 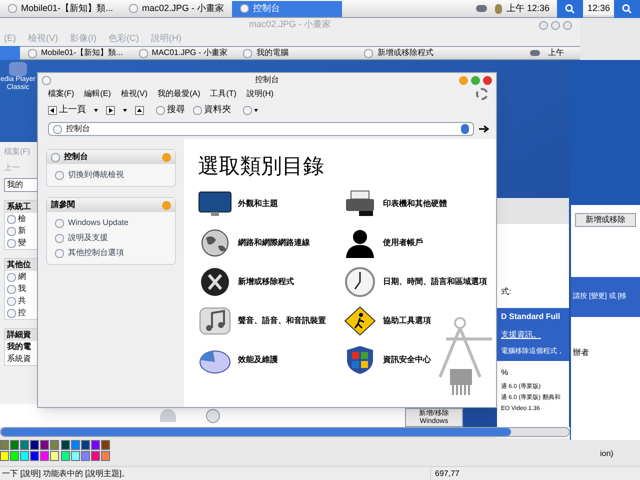 What do you see at coordinates (21, 313) in the screenshot?
I see `panel-link: 控` at bounding box center [21, 313].